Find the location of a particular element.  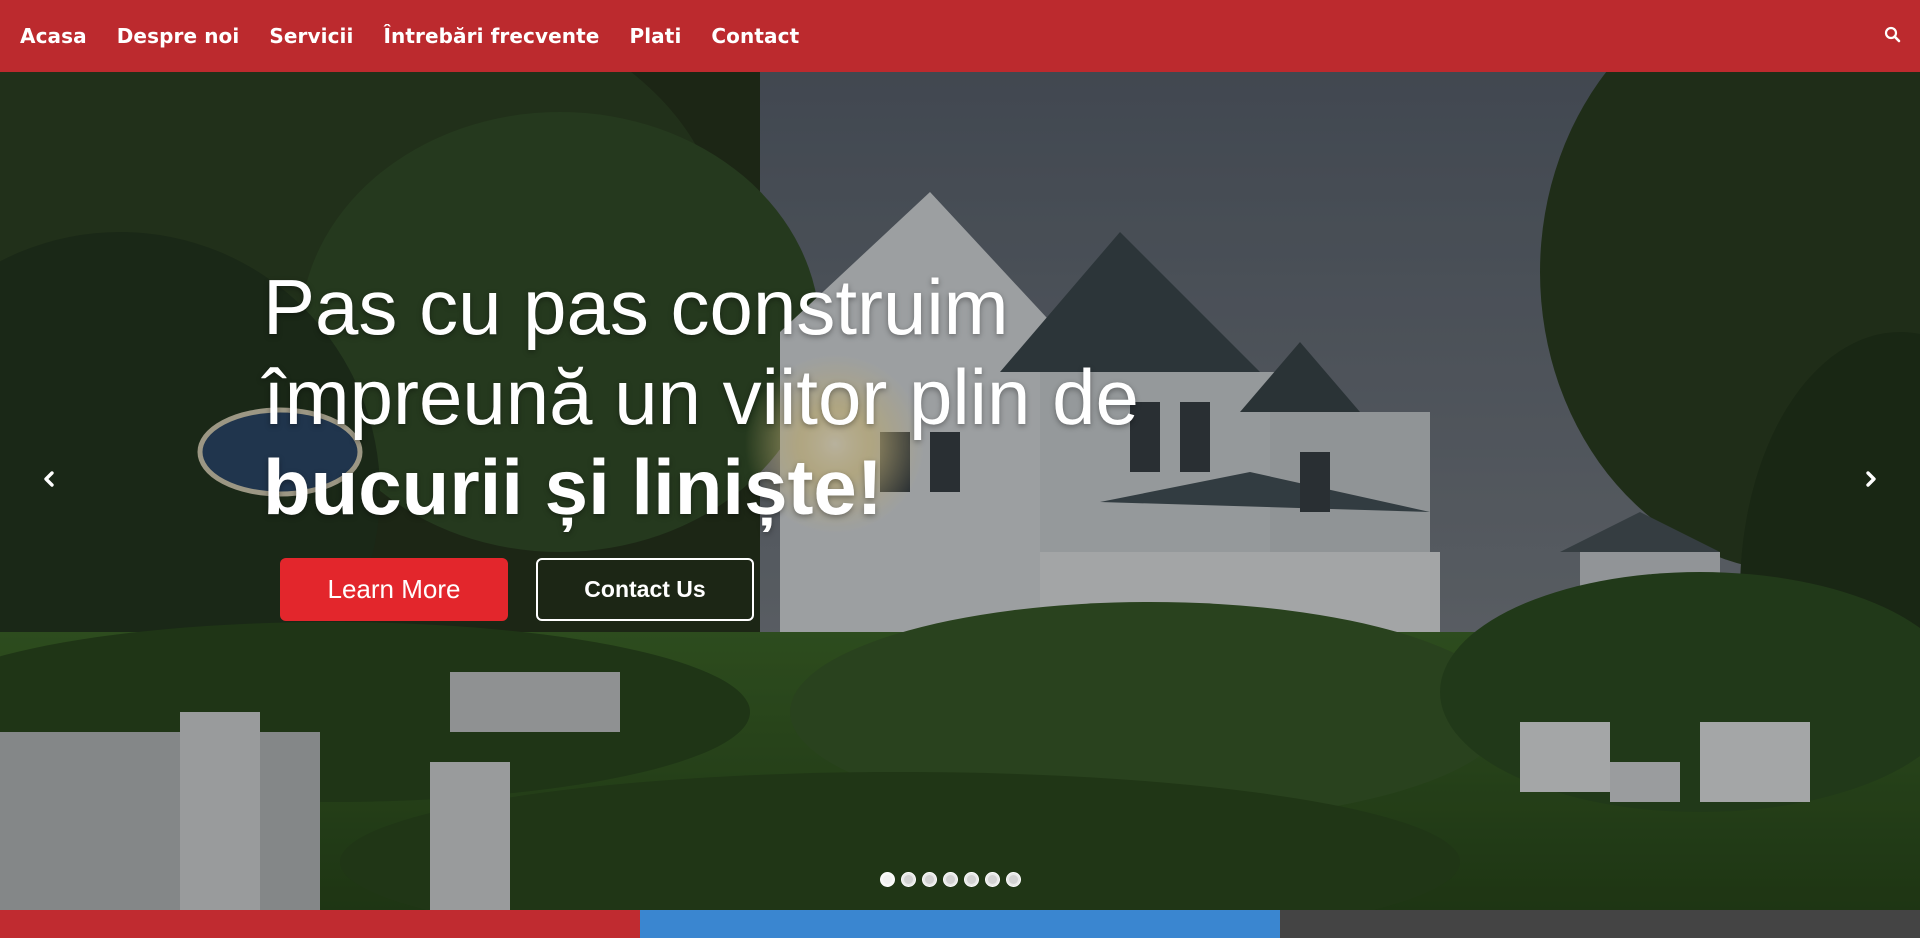

hero-title-line-1: Pas cu pas construim is located at coordinates (636, 307).